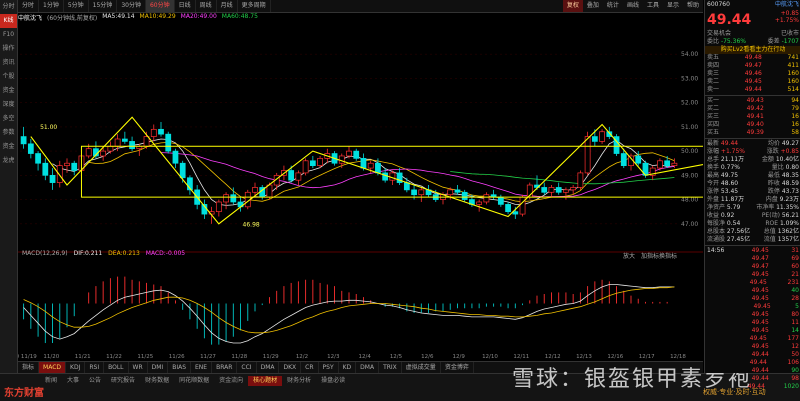 The image size is (800, 401). Describe the element at coordinates (206, 6) in the screenshot. I see `tab-period-7: 周线` at that location.